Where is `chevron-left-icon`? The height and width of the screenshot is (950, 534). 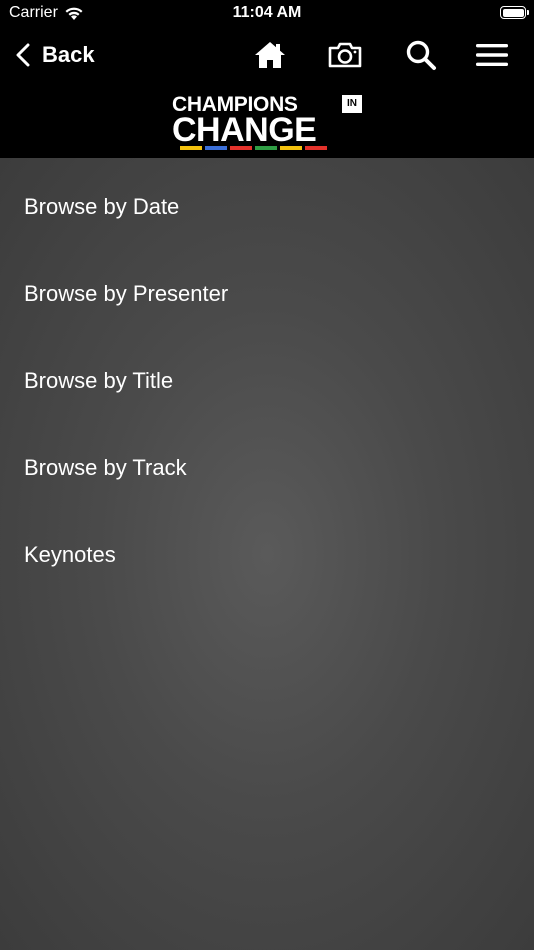
chevron-left-icon is located at coordinates (23, 55).